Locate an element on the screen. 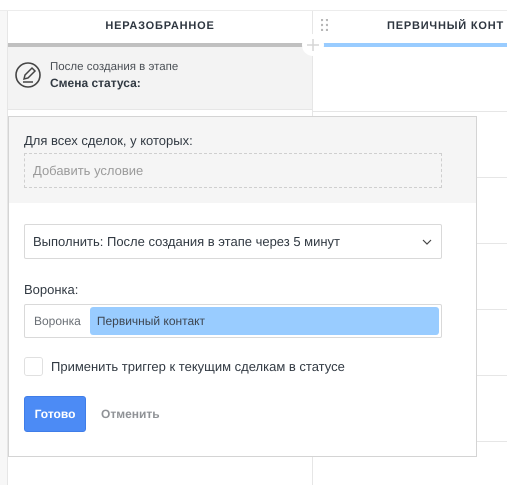 The width and height of the screenshot is (507, 485). column-title: ПЕРВИЧНЫЙ КОНТ is located at coordinates (445, 26).